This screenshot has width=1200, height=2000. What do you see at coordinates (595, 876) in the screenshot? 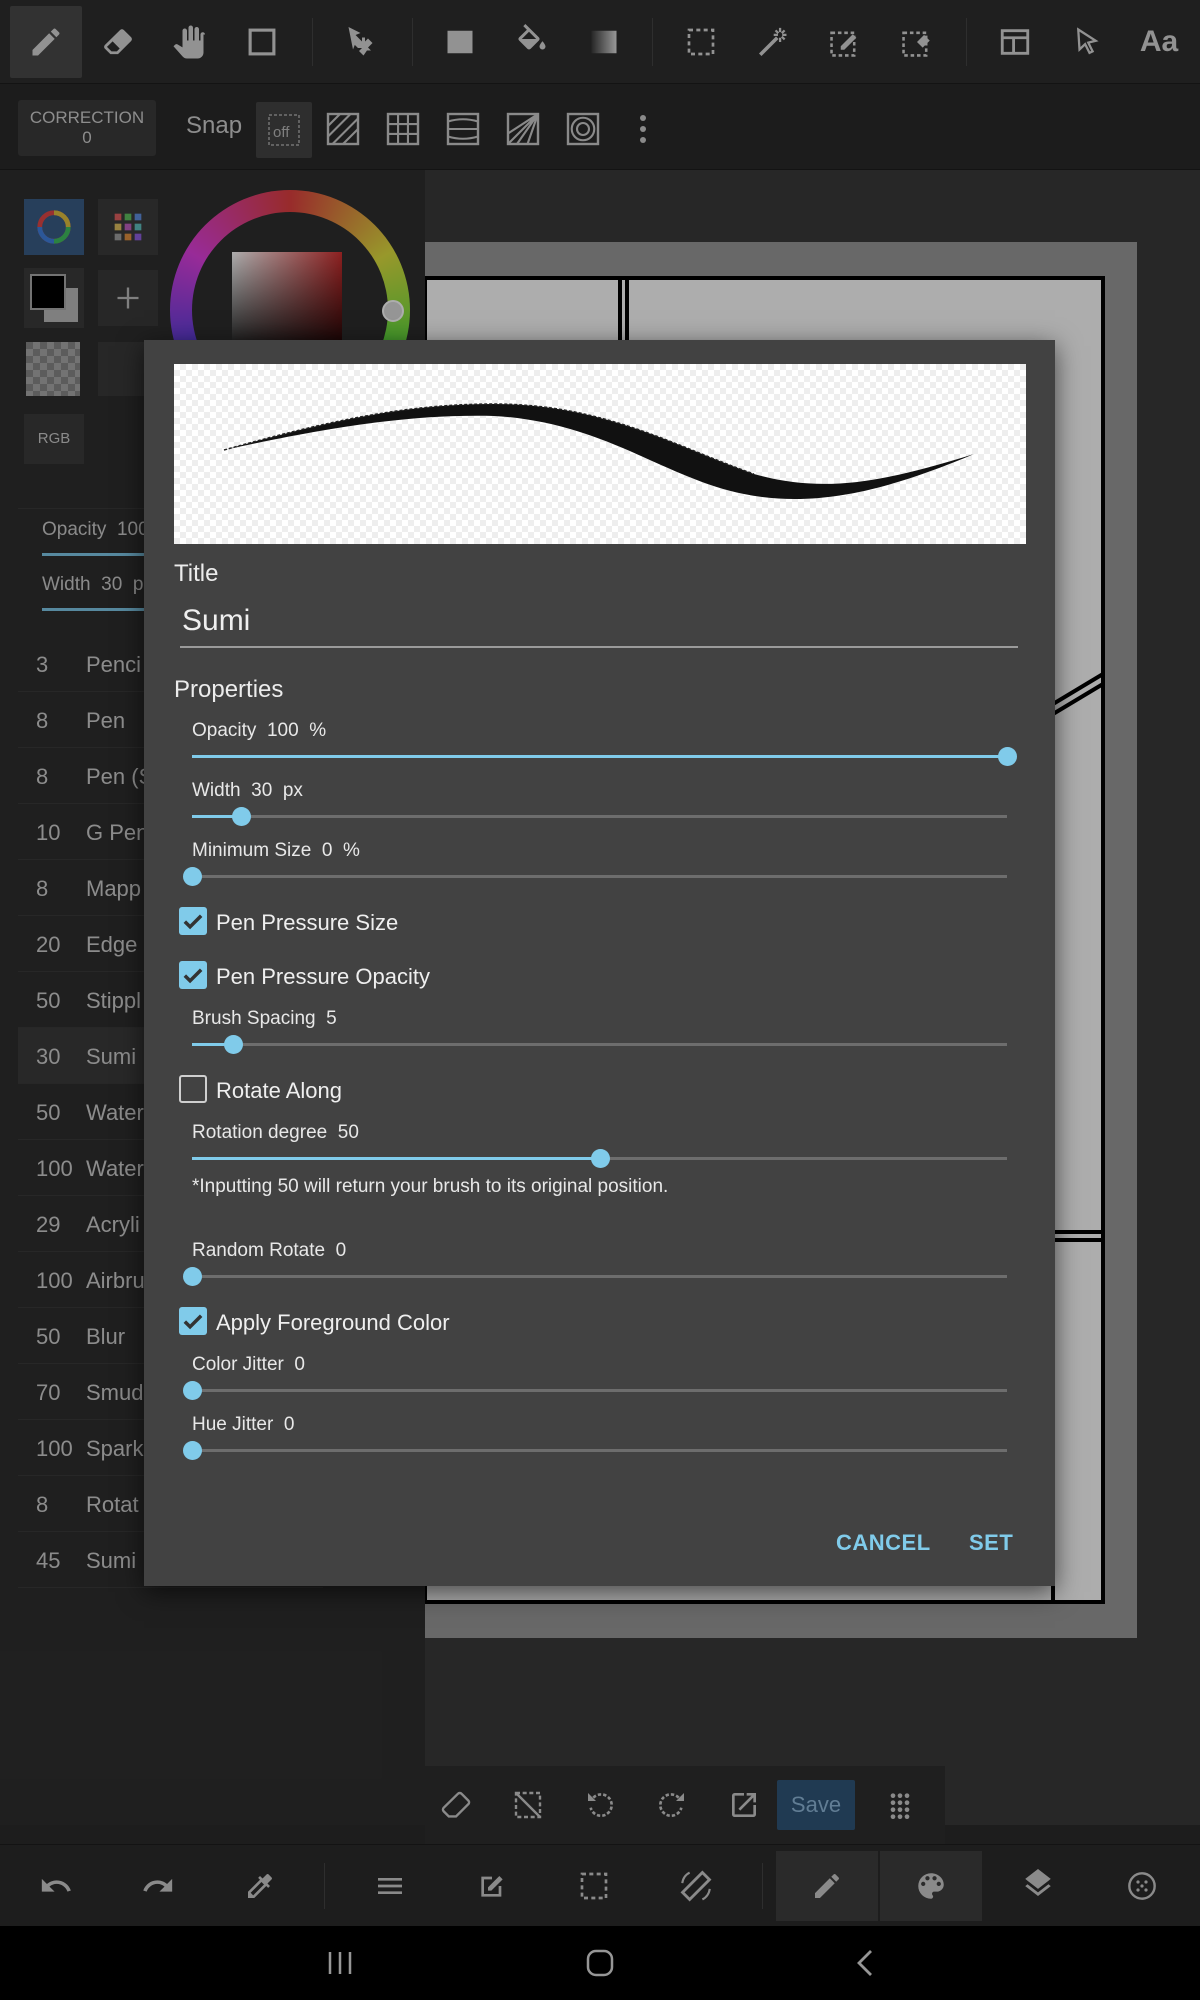
I see `minimum-size-slider` at bounding box center [595, 876].